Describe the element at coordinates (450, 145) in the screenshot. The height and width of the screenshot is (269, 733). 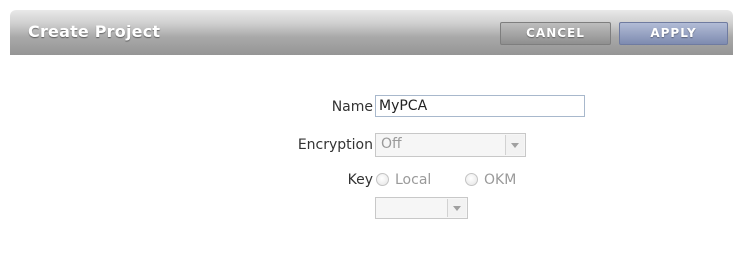
I see `encryption-select: Off` at that location.